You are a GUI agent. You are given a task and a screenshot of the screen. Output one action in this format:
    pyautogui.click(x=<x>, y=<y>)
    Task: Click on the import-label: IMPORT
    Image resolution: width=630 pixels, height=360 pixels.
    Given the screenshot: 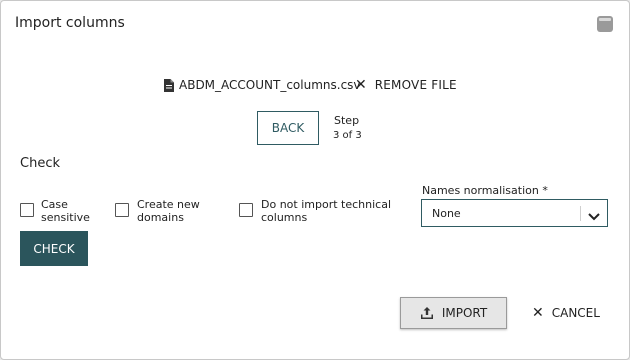 What is the action you would take?
    pyautogui.click(x=464, y=313)
    